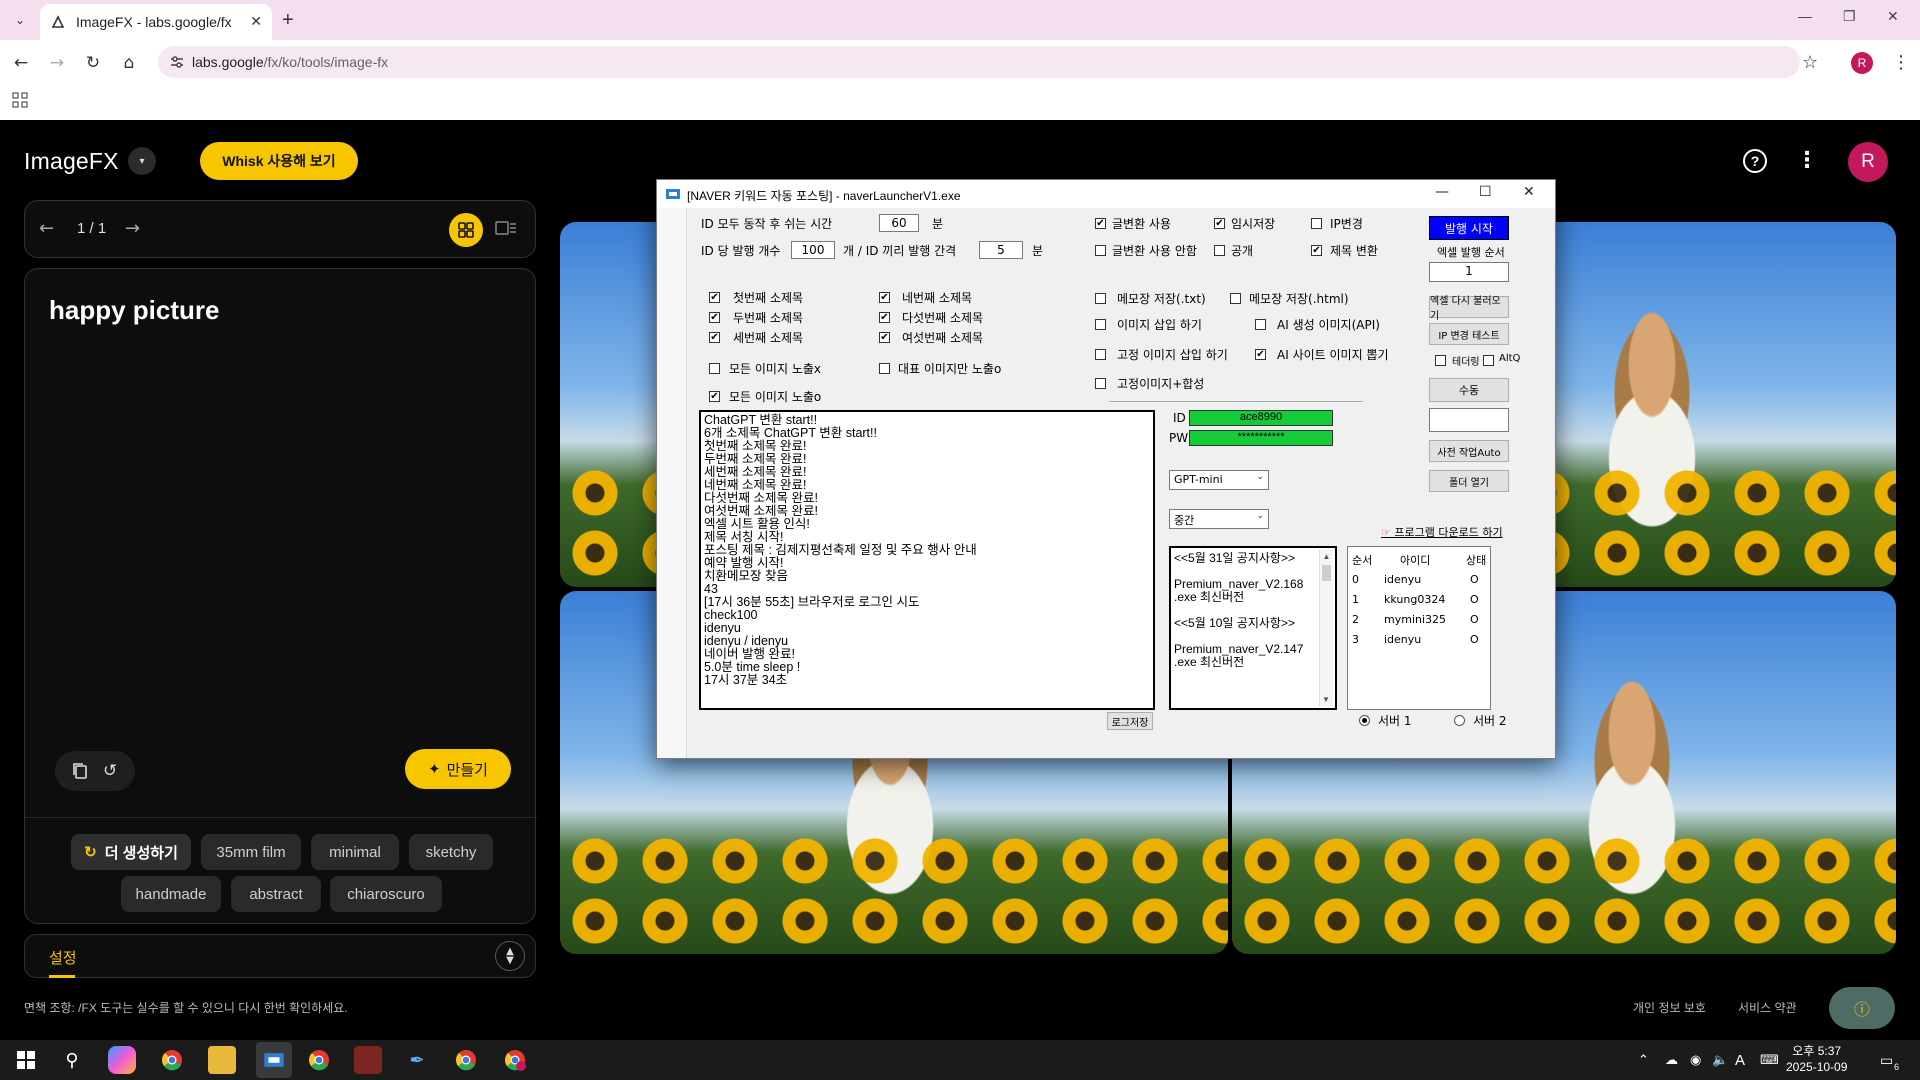 This screenshot has height=1080, width=1920. What do you see at coordinates (134, 310) in the screenshot?
I see `prompt-text: happy picture` at bounding box center [134, 310].